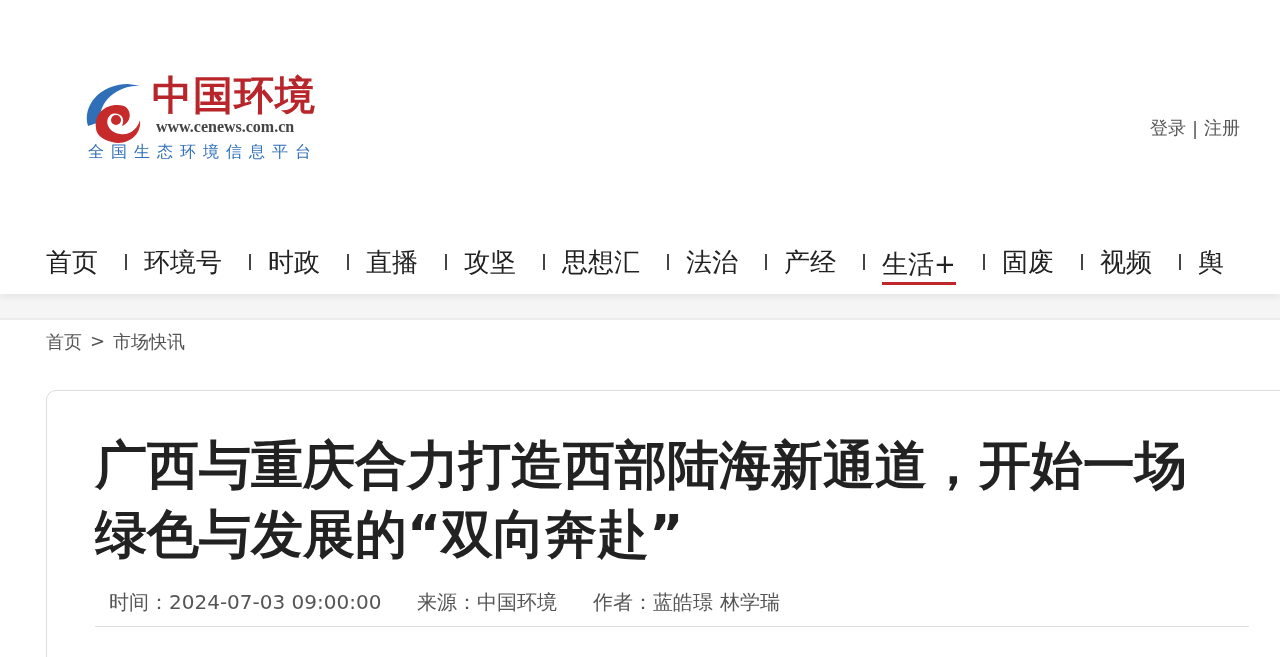  I want to click on nav-tab: 时政, so click(294, 262).